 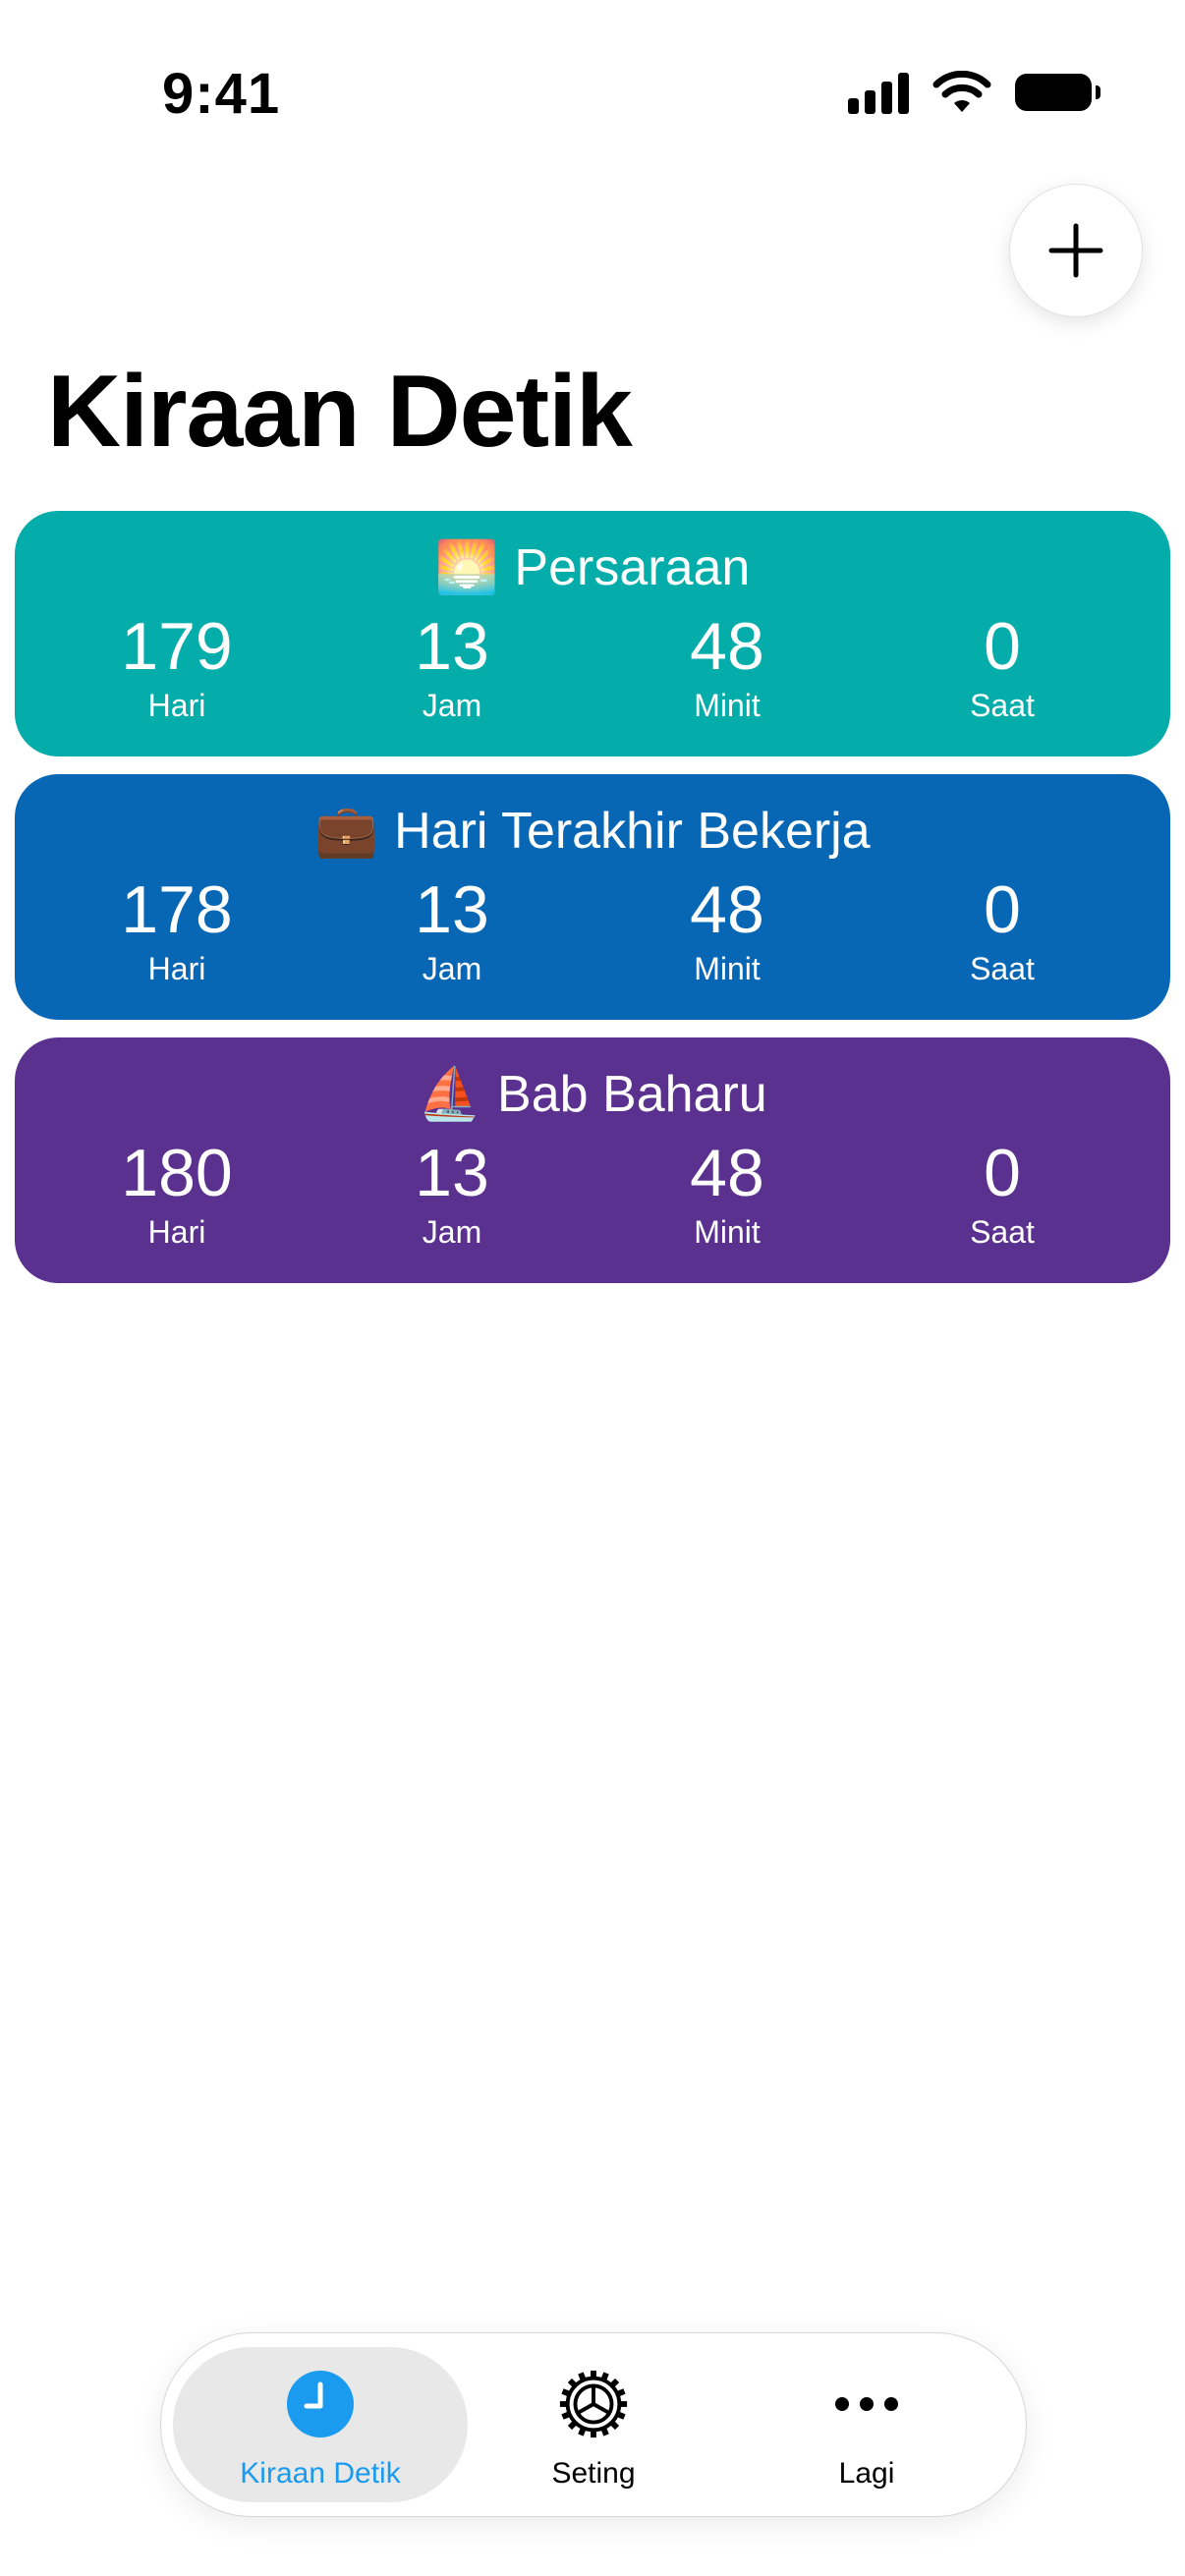 What do you see at coordinates (177, 1173) in the screenshot?
I see `unit-value: 180` at bounding box center [177, 1173].